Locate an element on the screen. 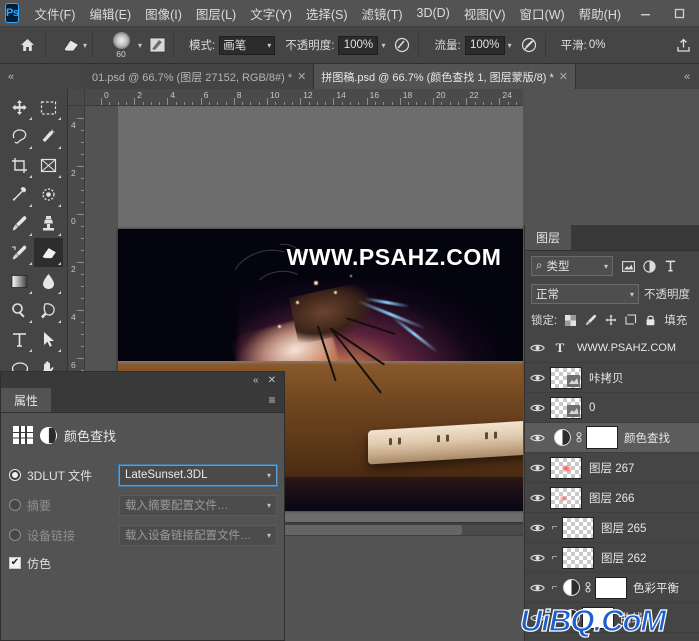 The height and width of the screenshot is (641, 699). menu-view: 视图(V) is located at coordinates (485, 13).